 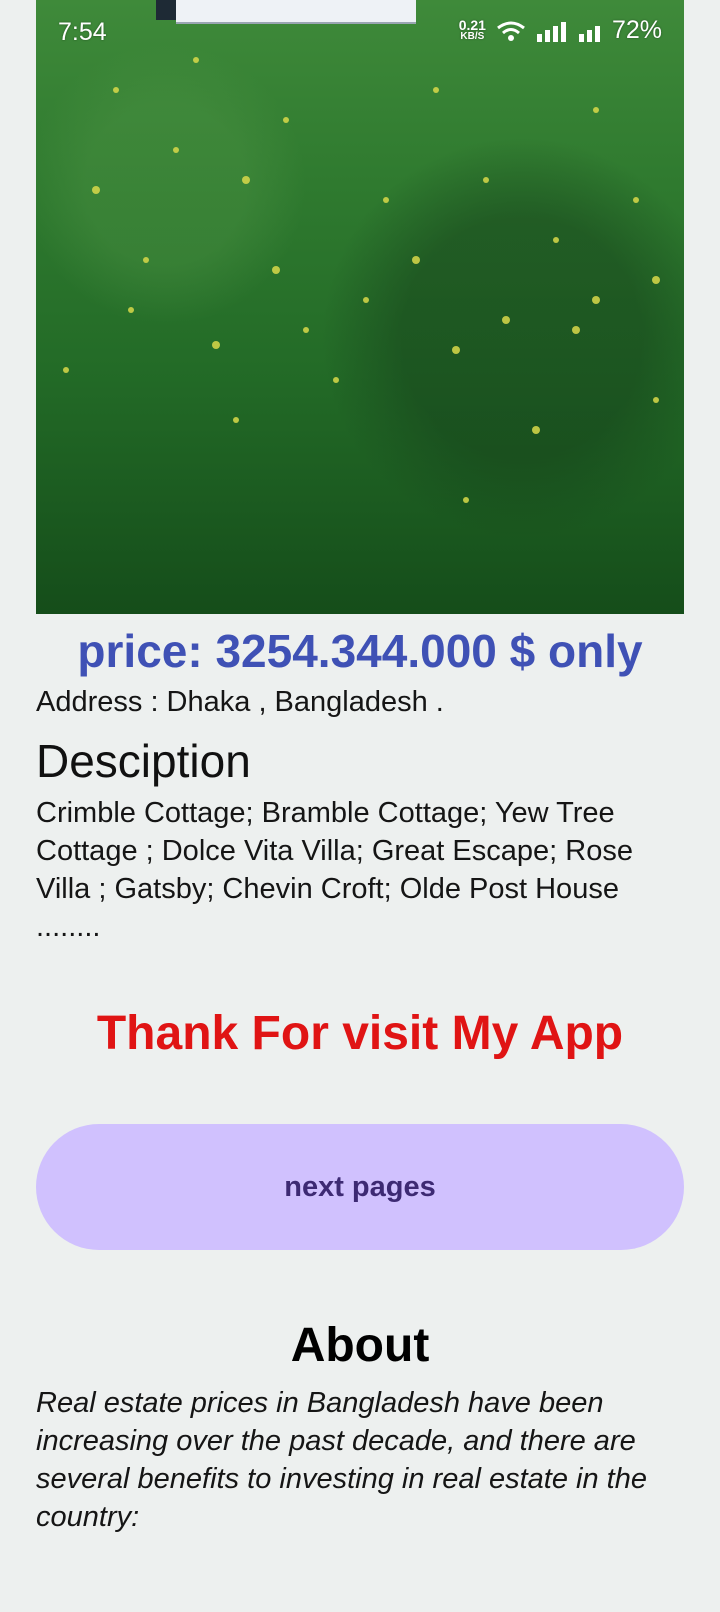 What do you see at coordinates (552, 31) in the screenshot?
I see `signal-icon` at bounding box center [552, 31].